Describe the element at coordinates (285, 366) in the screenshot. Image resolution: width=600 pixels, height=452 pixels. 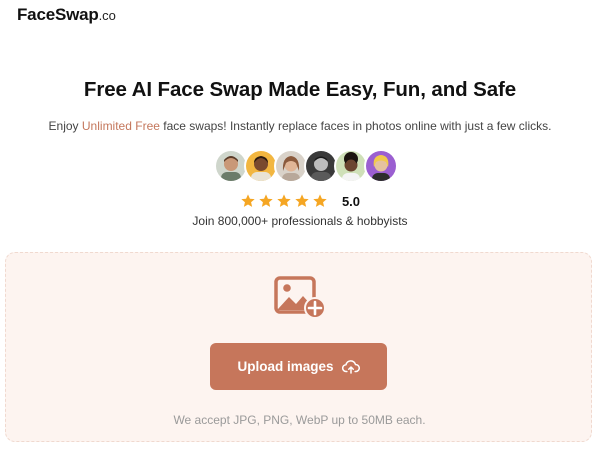
I see `upload-button-label: Upload images` at that location.